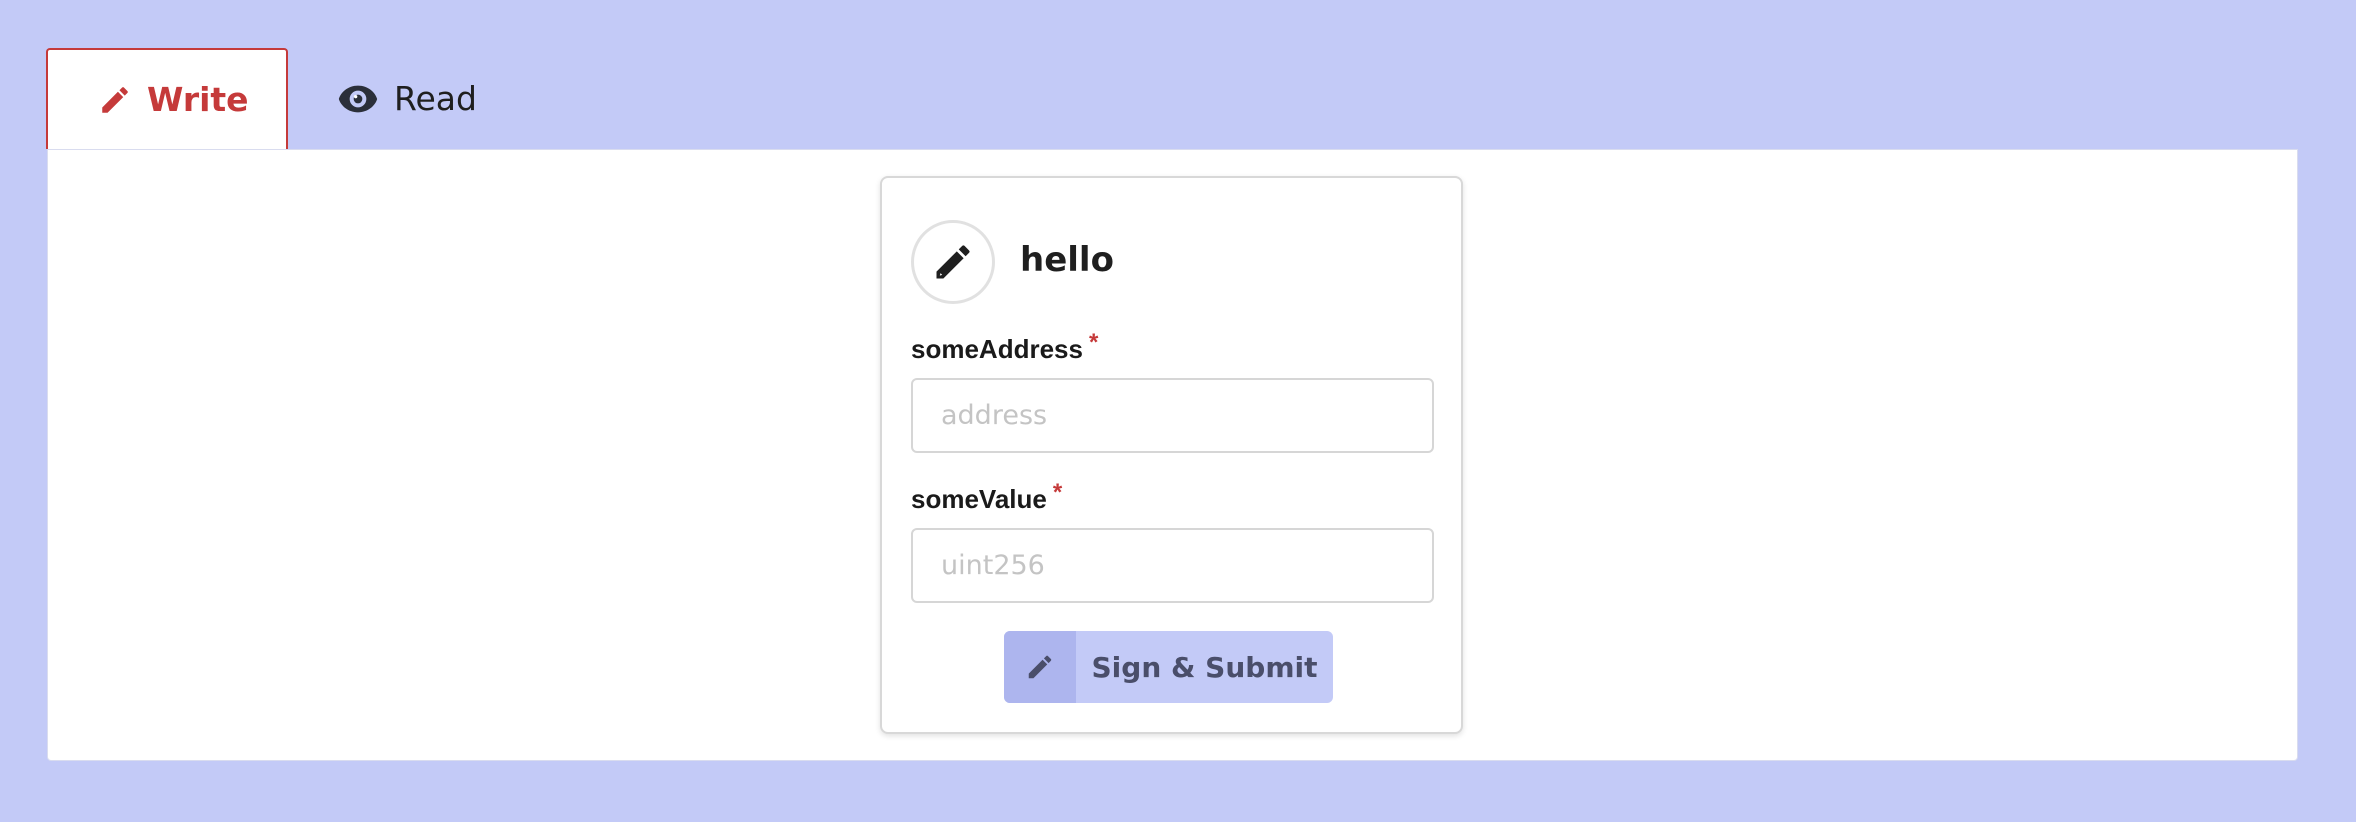  I want to click on field-label-text: someAddress, so click(997, 349).